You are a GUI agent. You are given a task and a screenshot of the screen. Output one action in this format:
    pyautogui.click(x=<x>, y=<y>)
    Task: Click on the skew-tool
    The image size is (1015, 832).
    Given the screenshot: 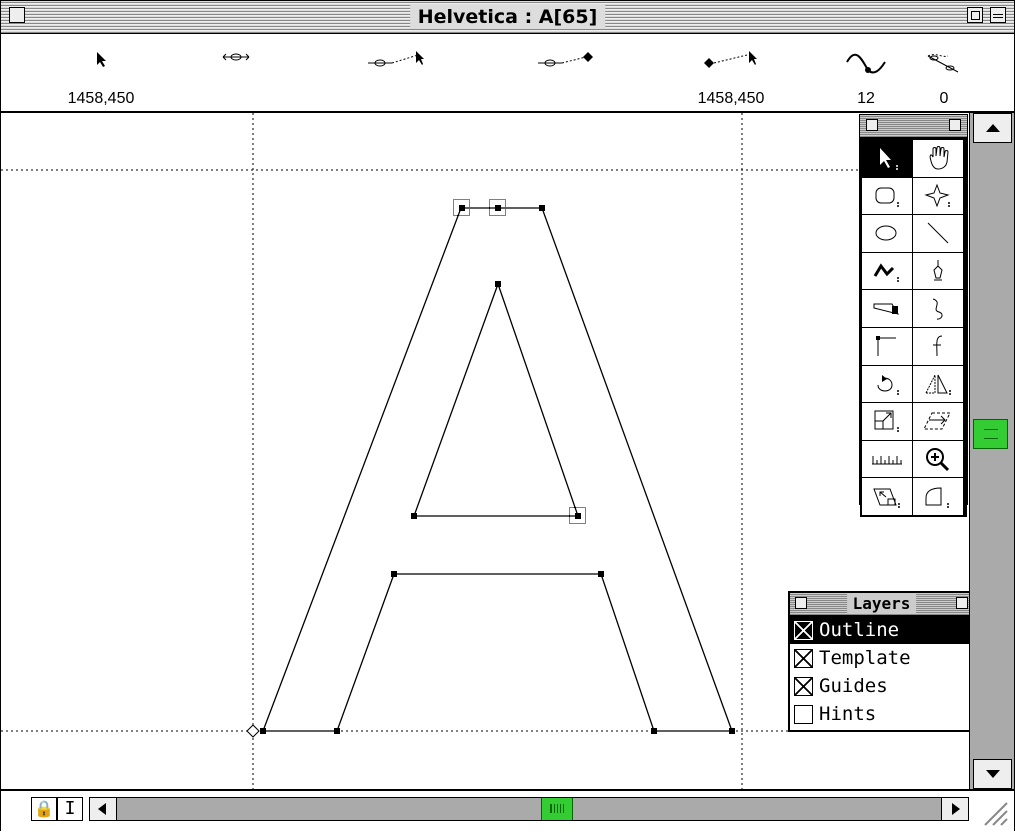 What is the action you would take?
    pyautogui.click(x=938, y=421)
    